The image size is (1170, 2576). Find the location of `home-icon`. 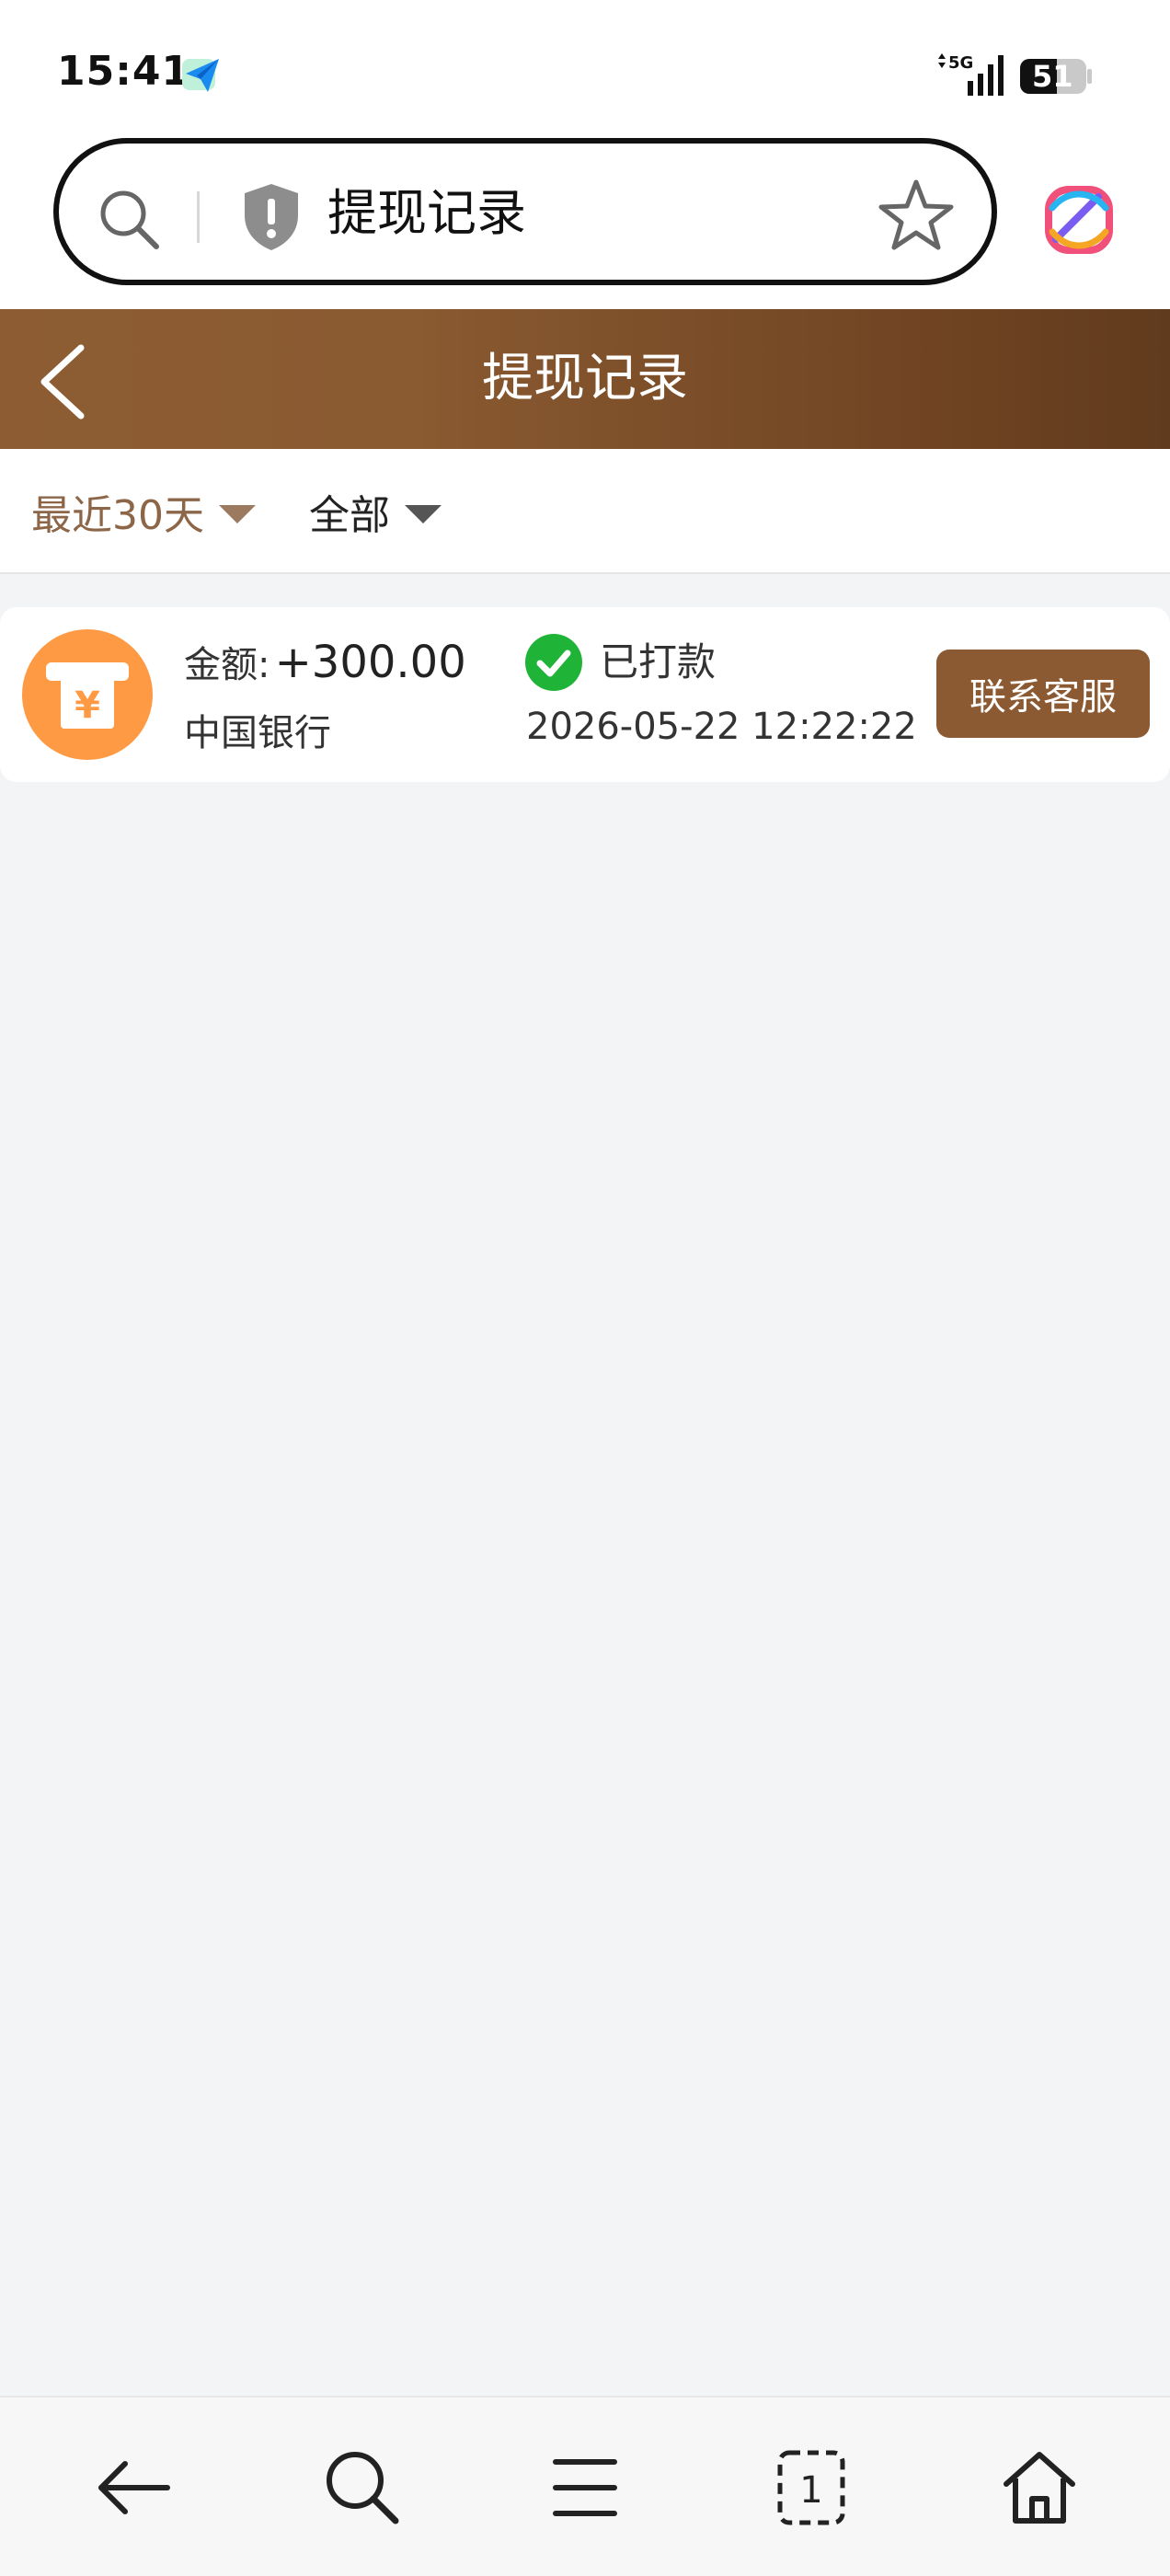

home-icon is located at coordinates (1039, 2488).